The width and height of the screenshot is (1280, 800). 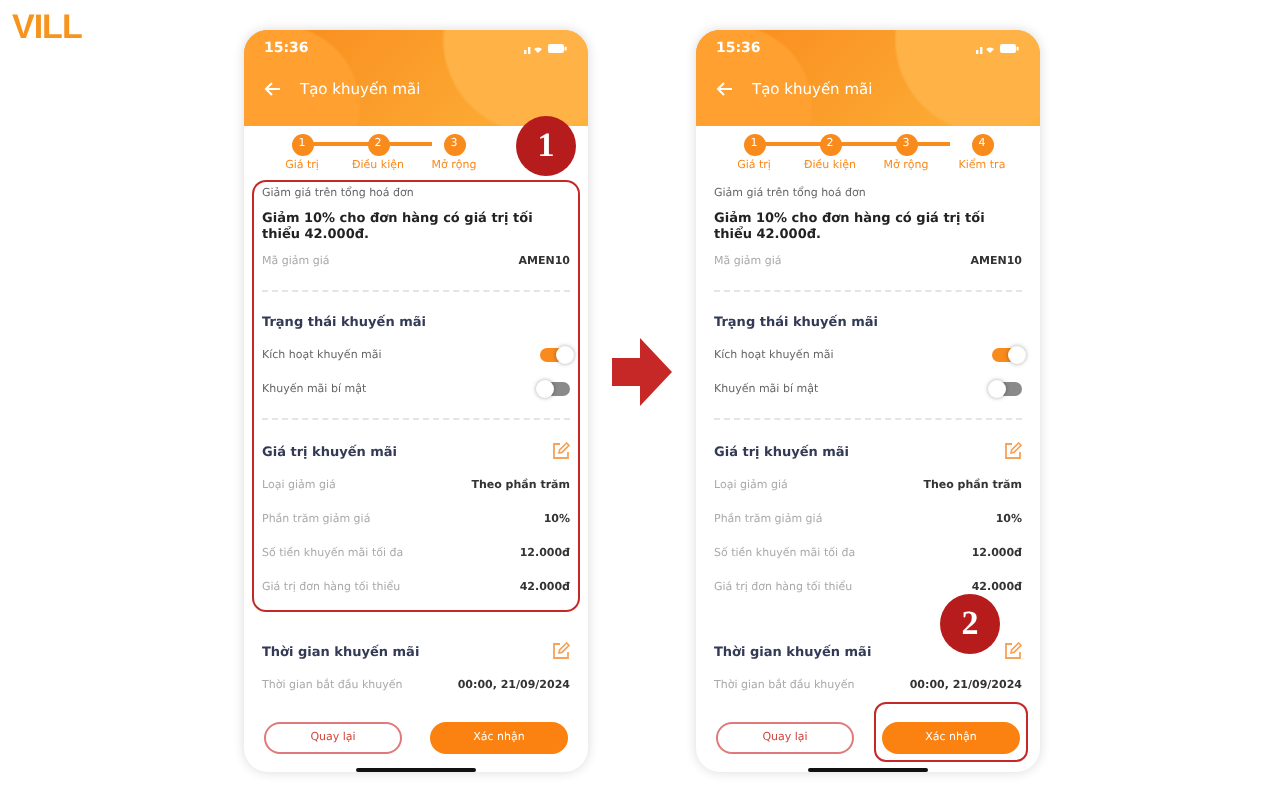 I want to click on logo: VILL, so click(x=47, y=28).